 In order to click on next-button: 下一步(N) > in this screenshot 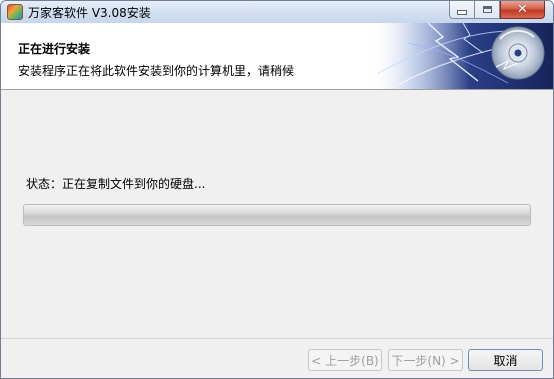, I will do `click(425, 360)`.